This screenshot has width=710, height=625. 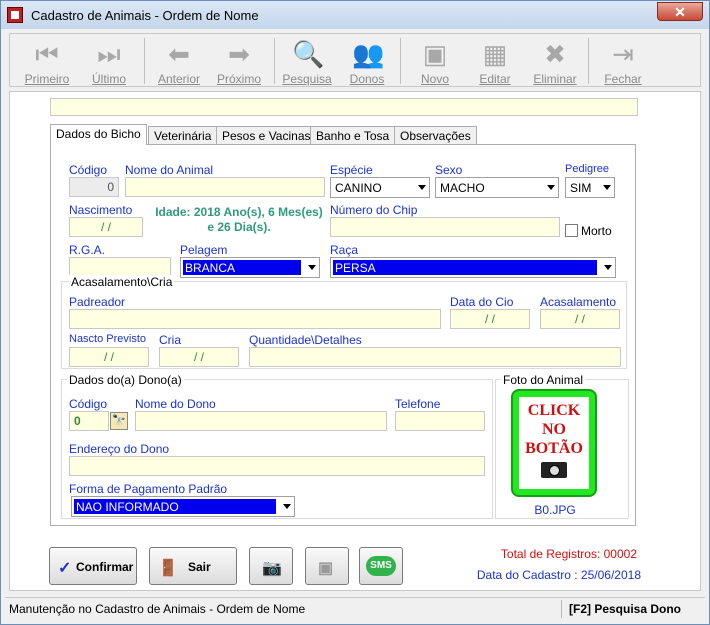 I want to click on especie-label: Espécie, so click(x=351, y=170).